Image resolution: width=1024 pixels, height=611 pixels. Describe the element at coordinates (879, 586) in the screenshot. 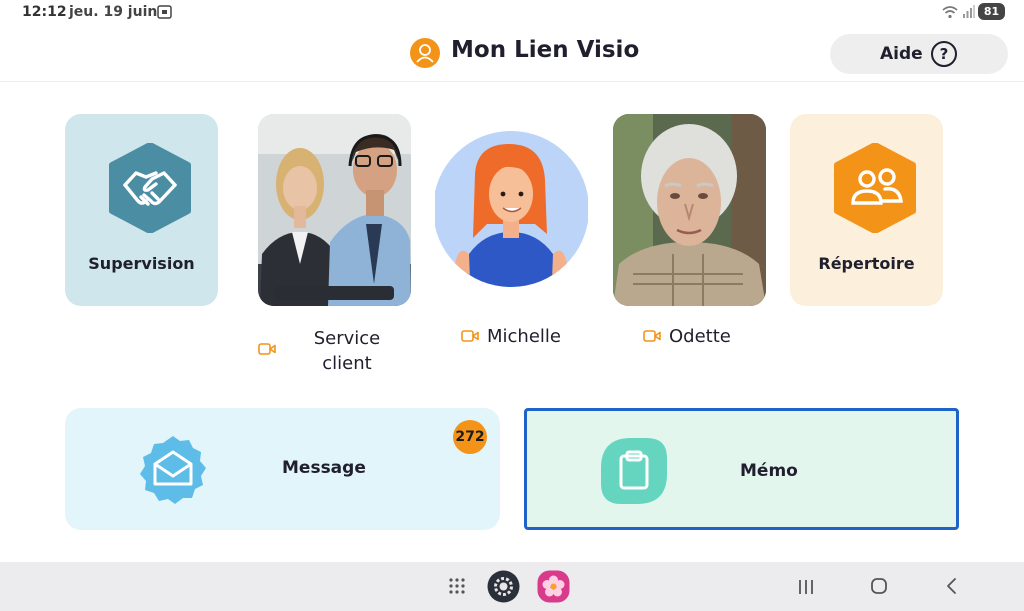

I see `home-icon` at that location.